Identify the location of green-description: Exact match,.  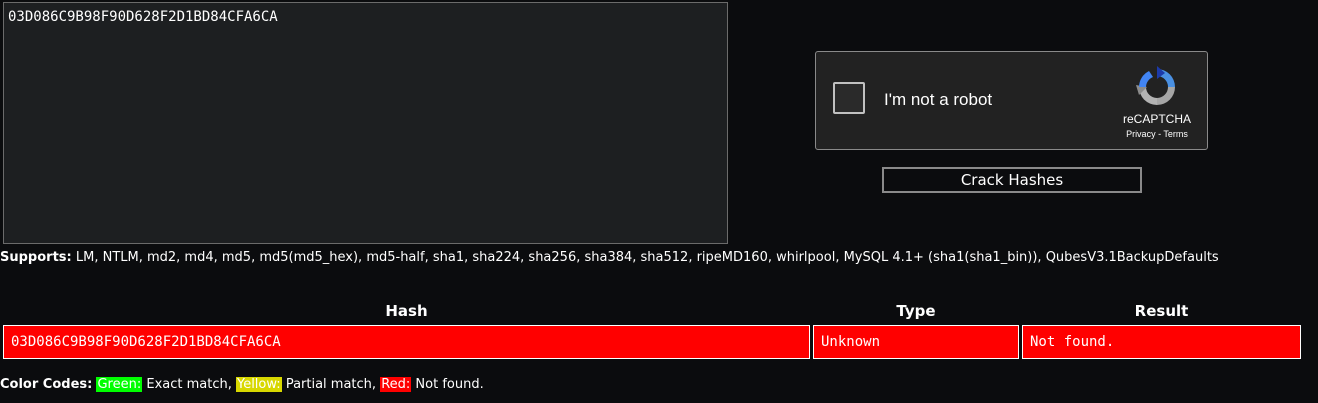
(189, 384).